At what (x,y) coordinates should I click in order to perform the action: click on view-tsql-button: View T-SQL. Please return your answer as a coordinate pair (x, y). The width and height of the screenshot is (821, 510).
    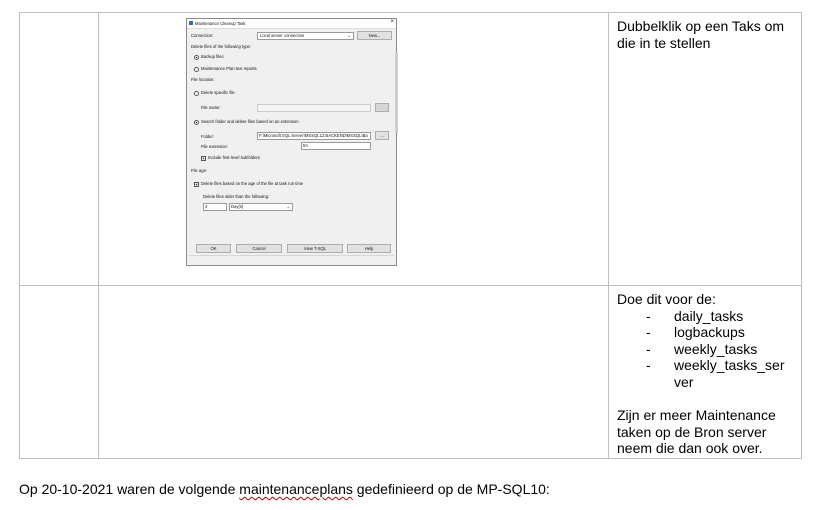
    Looking at the image, I should click on (315, 248).